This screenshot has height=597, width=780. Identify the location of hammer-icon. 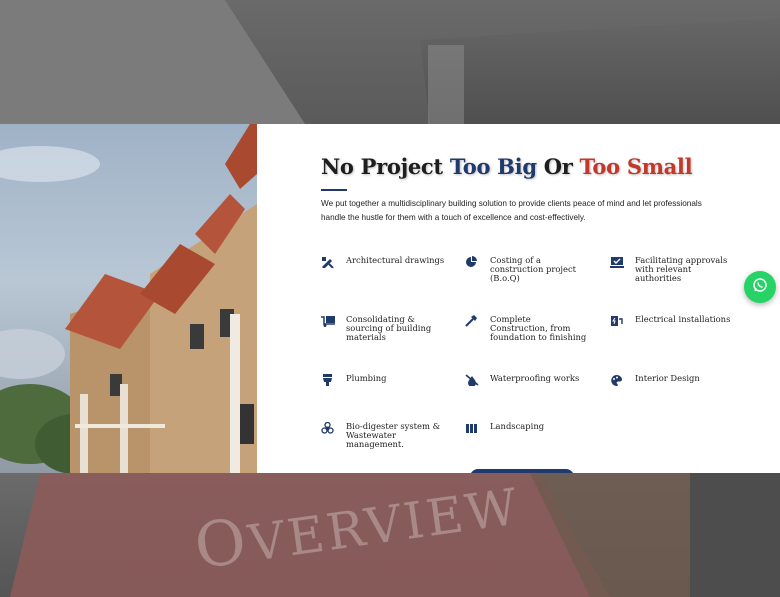
(472, 321).